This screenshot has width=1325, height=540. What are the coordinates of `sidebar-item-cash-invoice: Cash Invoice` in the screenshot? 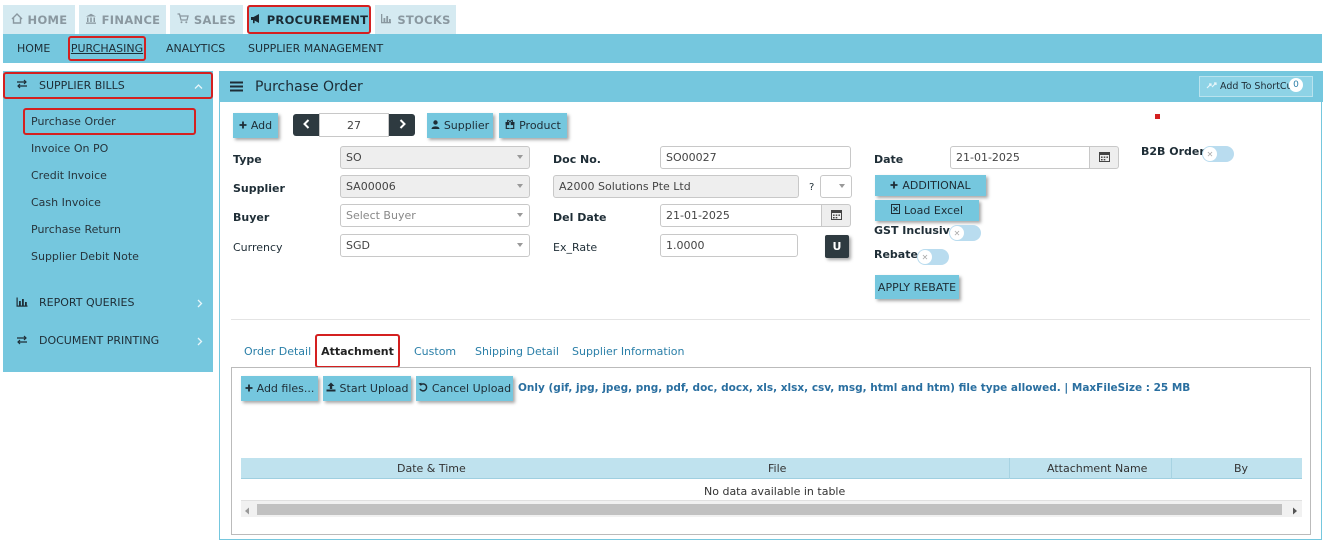 It's located at (66, 202).